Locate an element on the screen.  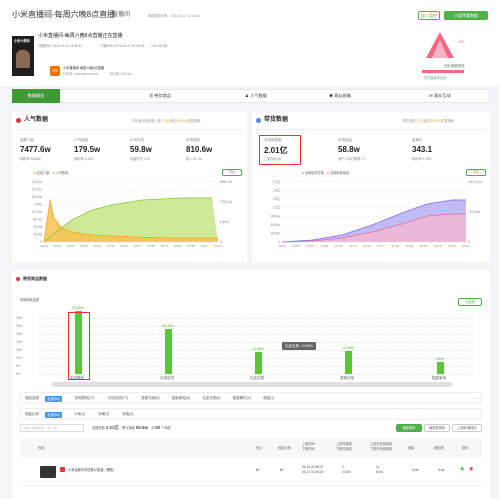
sales-export-button: 导出 is located at coordinates (476, 172).